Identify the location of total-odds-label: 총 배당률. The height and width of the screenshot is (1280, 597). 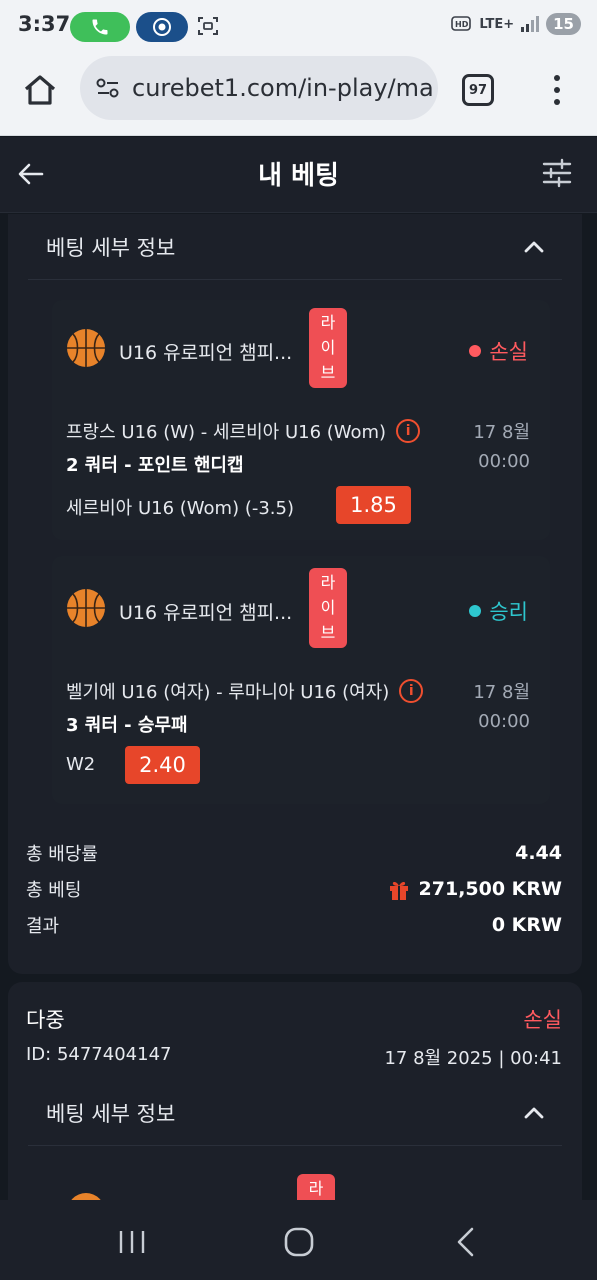
(62, 854).